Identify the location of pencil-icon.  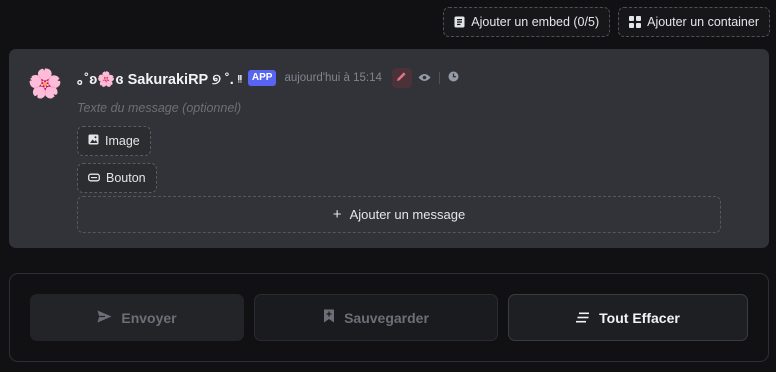
(401, 78).